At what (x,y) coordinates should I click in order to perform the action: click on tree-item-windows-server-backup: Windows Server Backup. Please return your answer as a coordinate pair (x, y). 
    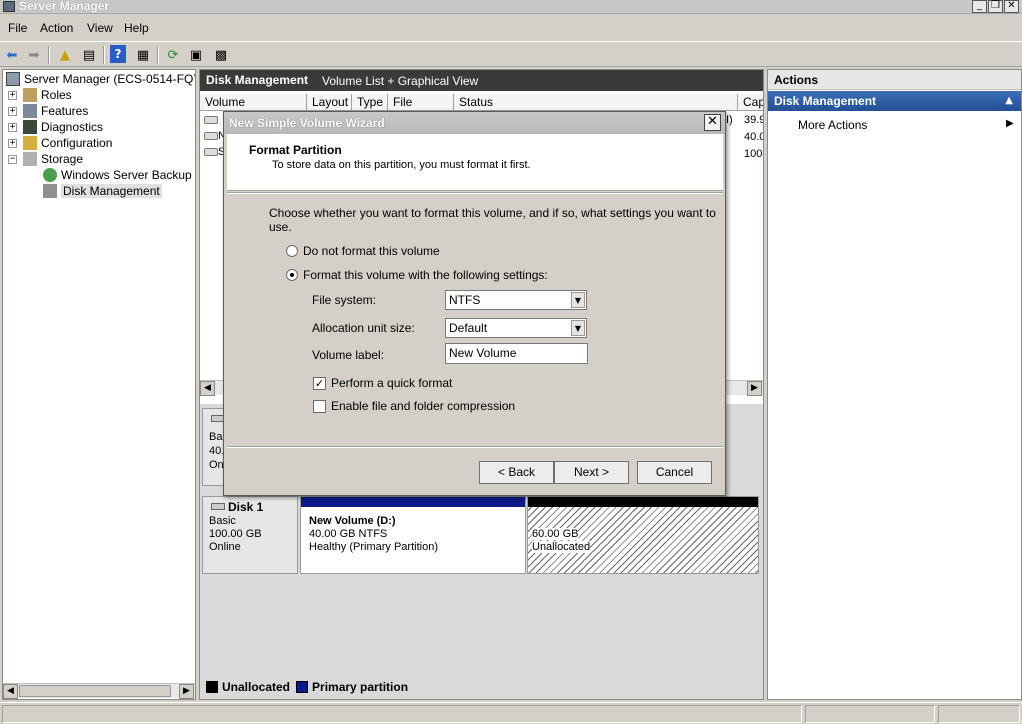
    Looking at the image, I should click on (117, 175).